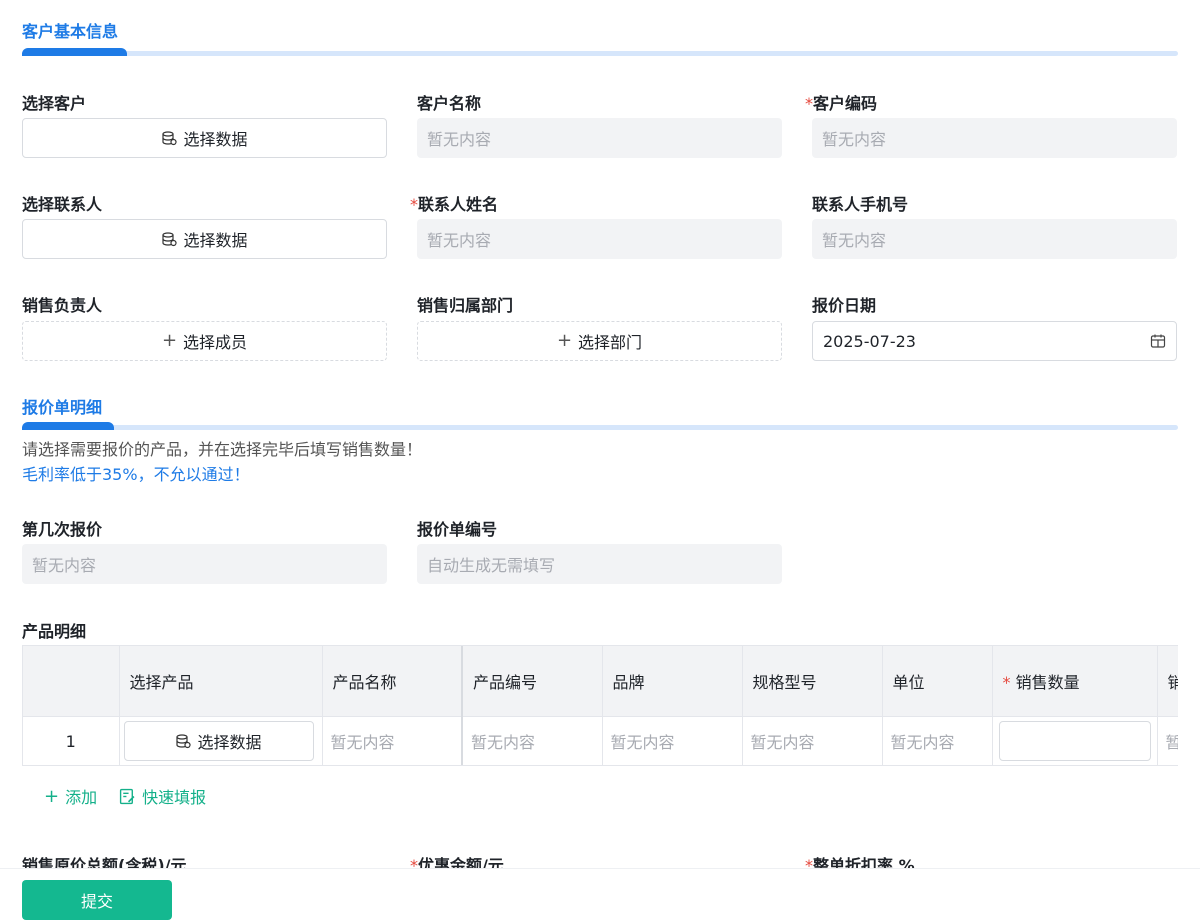  Describe the element at coordinates (845, 103) in the screenshot. I see `customer-code-label-text: 客户编码` at that location.